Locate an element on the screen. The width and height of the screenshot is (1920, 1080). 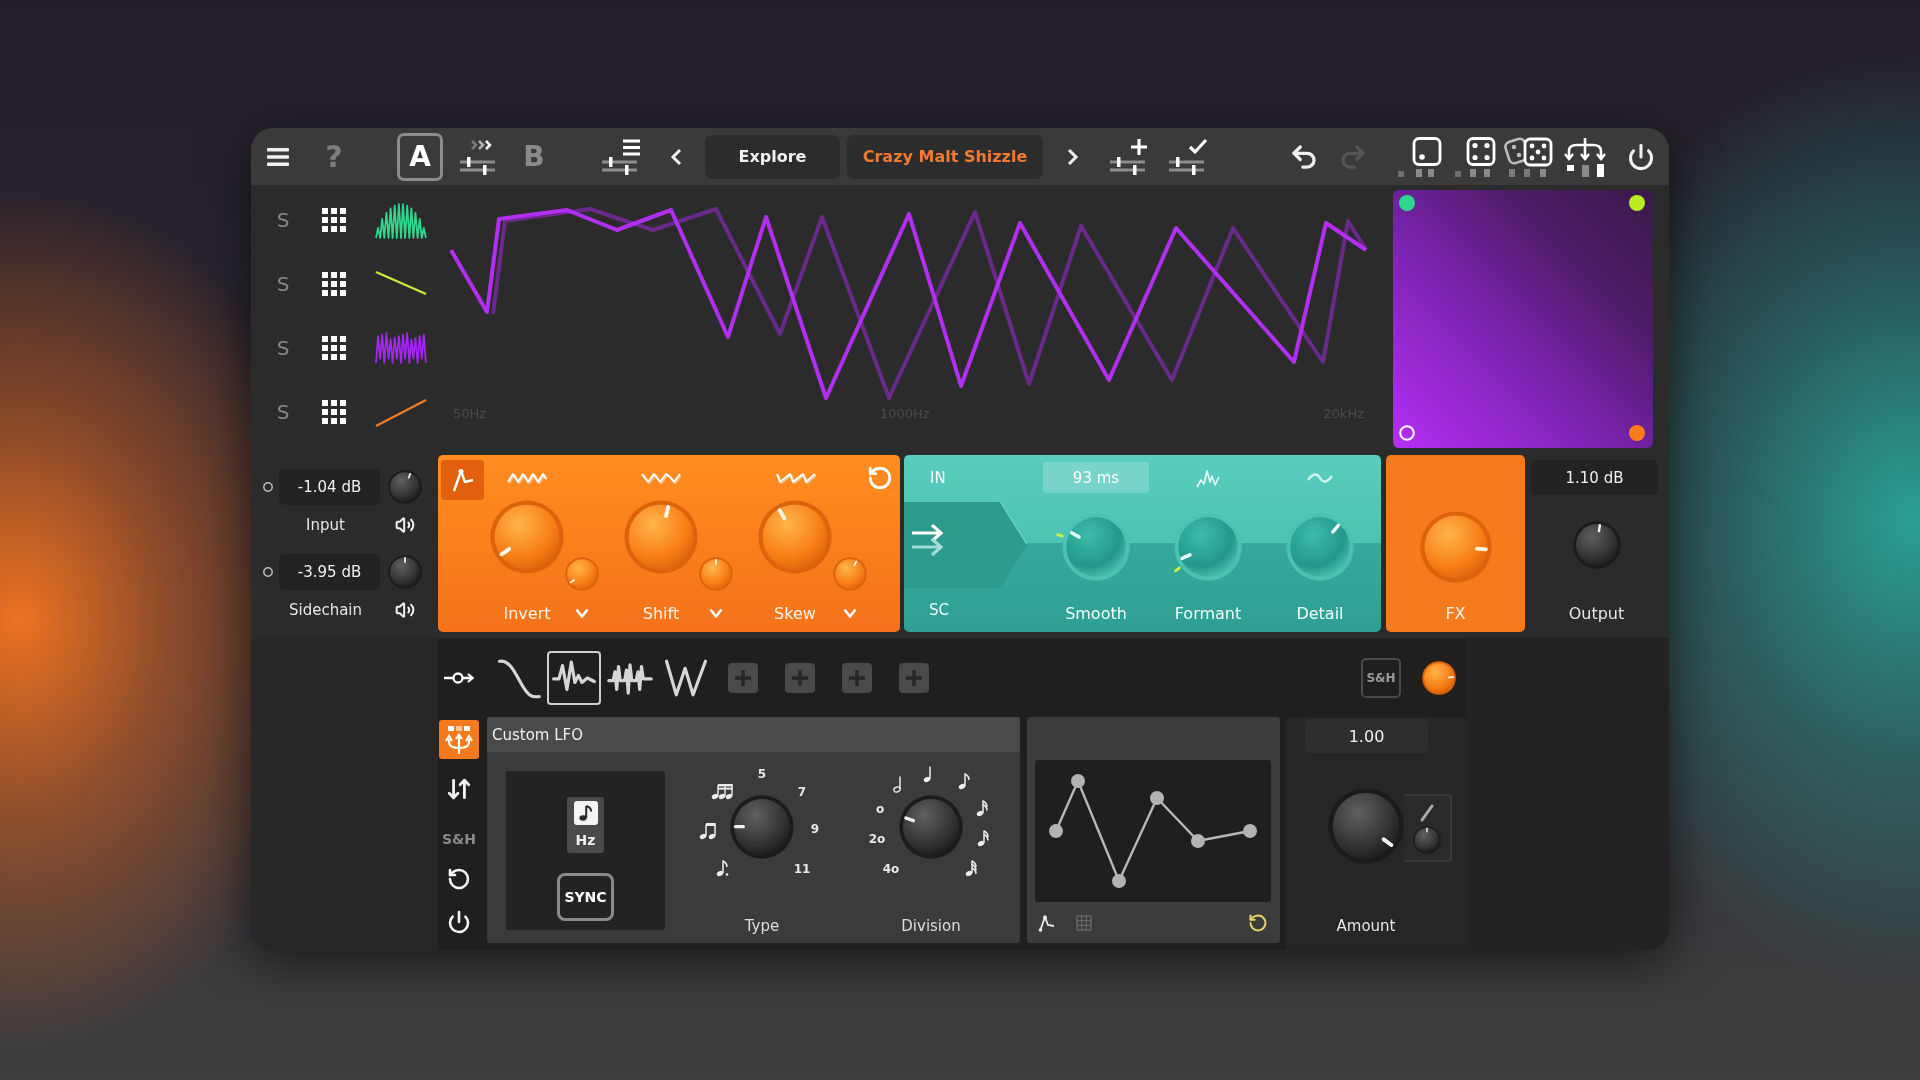
slash-icon is located at coordinates (1427, 813).